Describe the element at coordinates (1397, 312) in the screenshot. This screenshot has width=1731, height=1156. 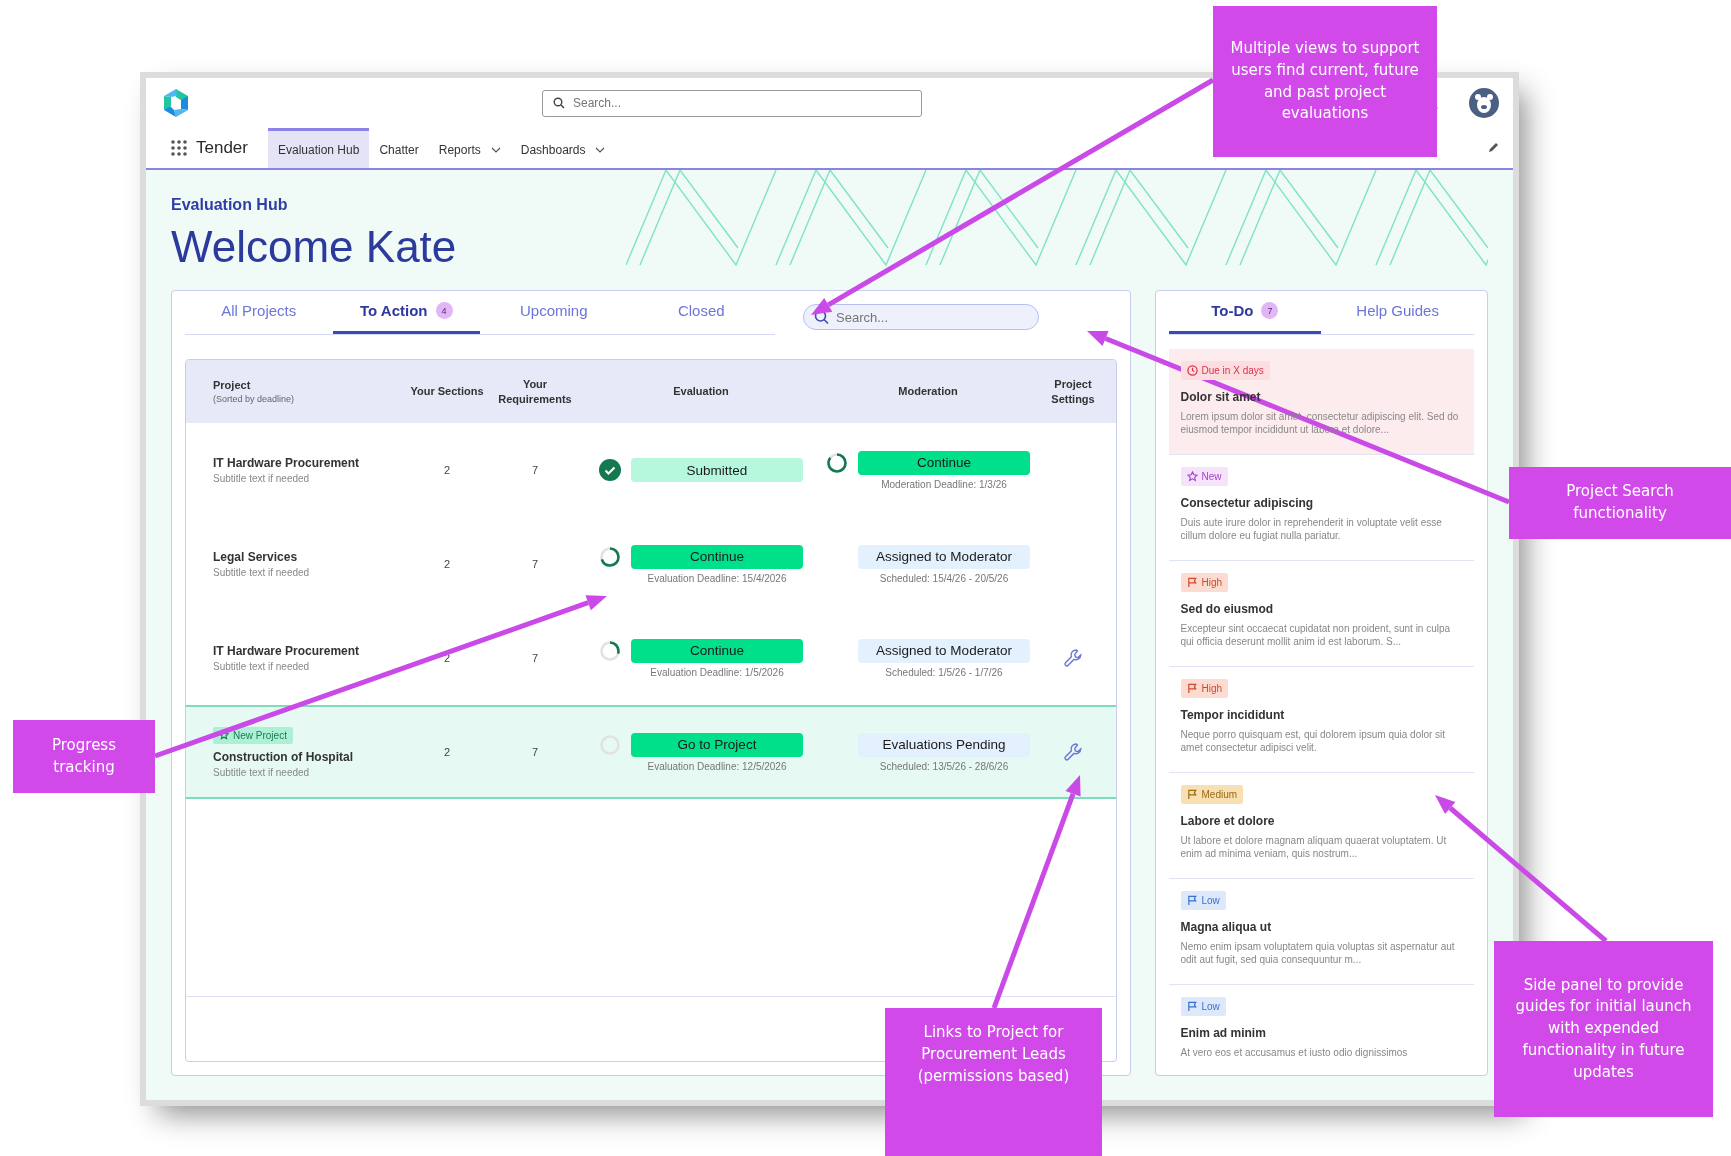
I see `panel-tab: Help Guides` at that location.